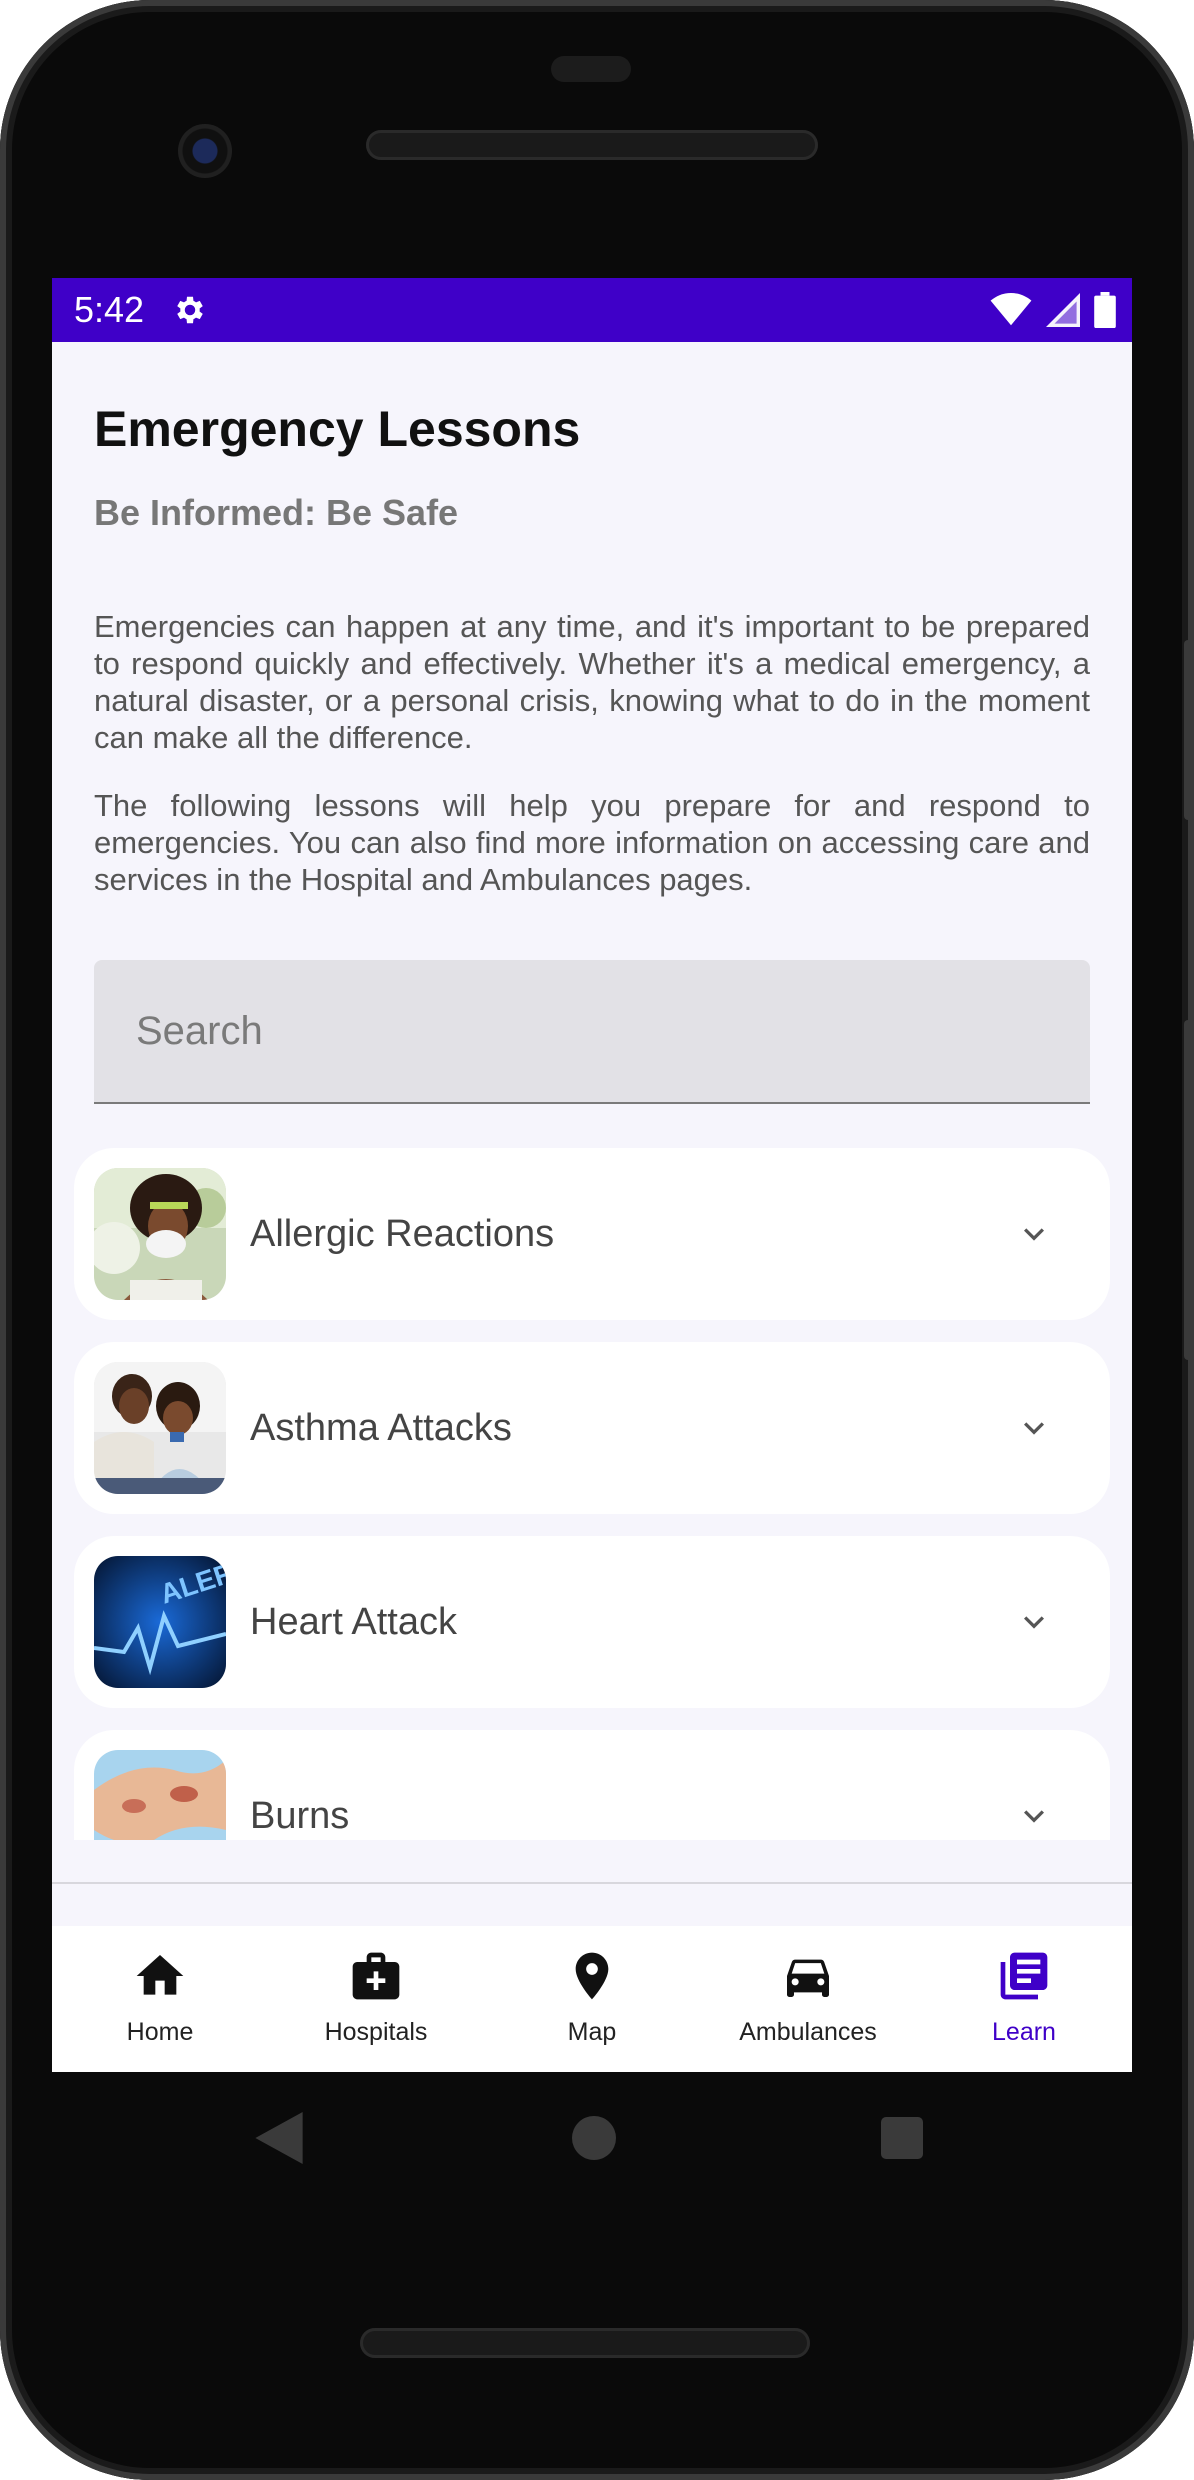 The height and width of the screenshot is (2480, 1194). I want to click on system-navigation-bar, so click(592, 2137).